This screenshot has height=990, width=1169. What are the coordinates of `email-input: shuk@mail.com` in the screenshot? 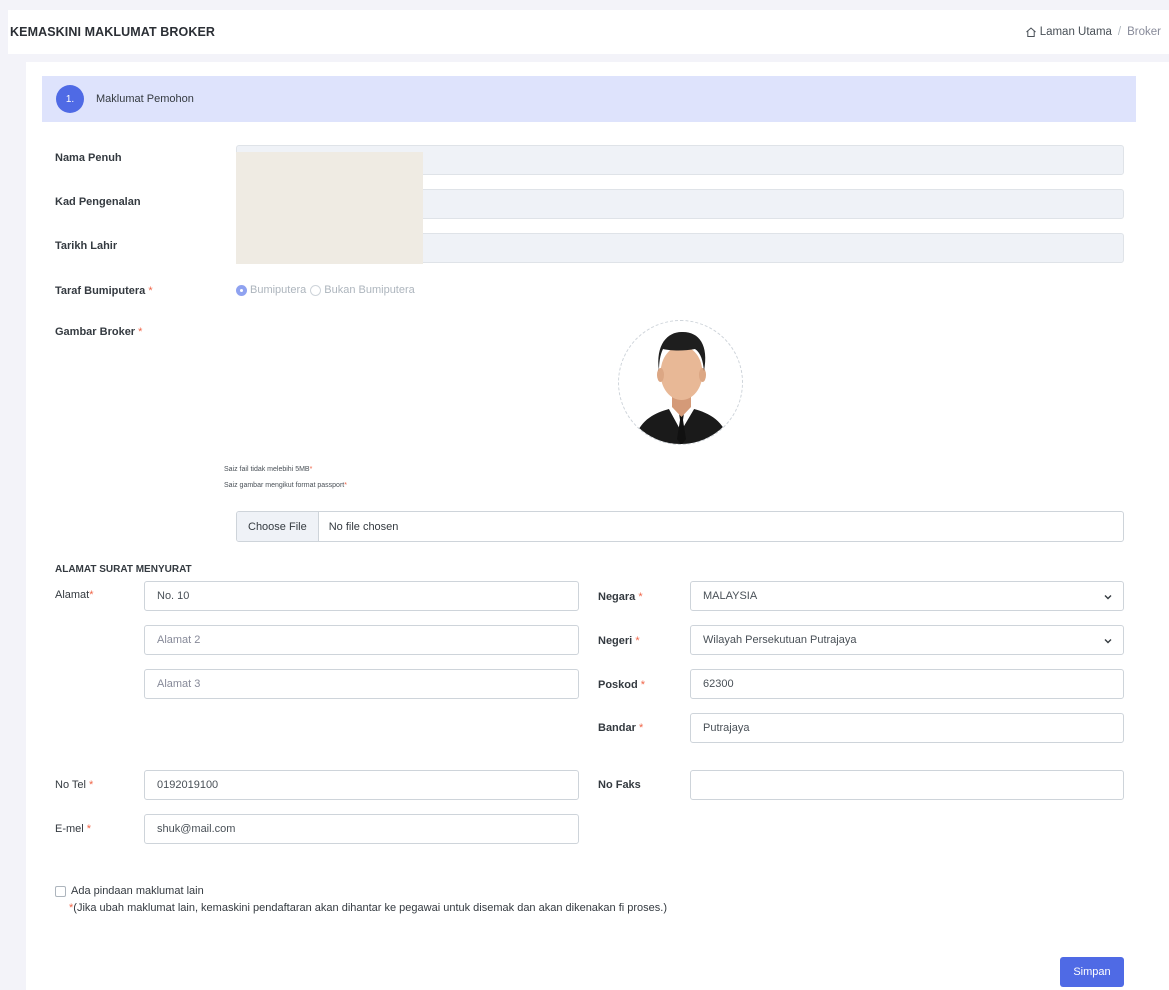 It's located at (361, 829).